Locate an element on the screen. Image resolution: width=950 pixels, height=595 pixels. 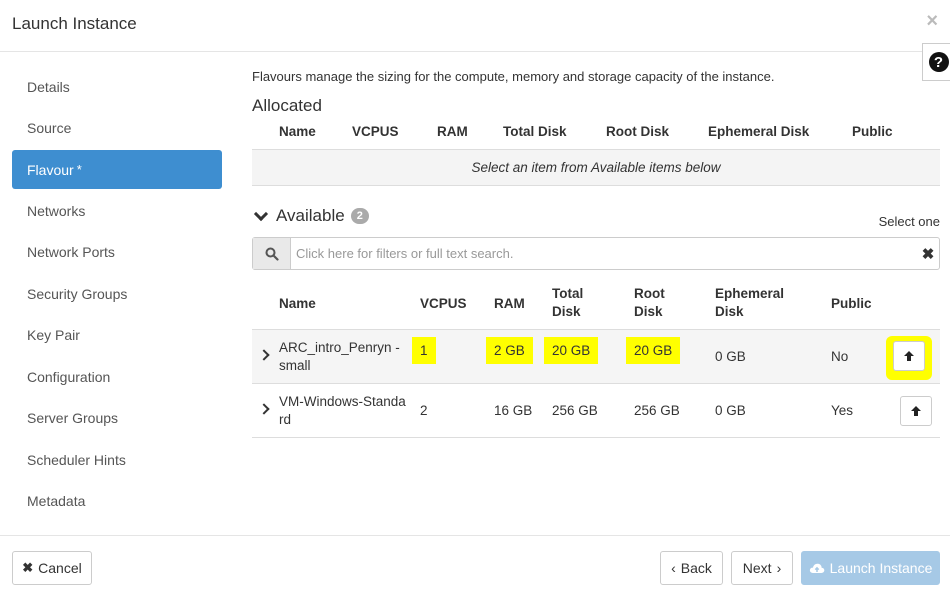
help-button: ? is located at coordinates (936, 62).